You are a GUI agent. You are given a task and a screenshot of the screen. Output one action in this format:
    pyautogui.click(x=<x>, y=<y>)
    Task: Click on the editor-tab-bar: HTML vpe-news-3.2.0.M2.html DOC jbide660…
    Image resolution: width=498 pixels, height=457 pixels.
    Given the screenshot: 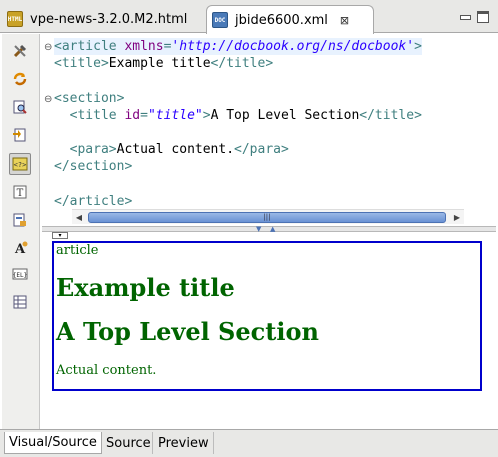 What is the action you would take?
    pyautogui.click(x=249, y=17)
    